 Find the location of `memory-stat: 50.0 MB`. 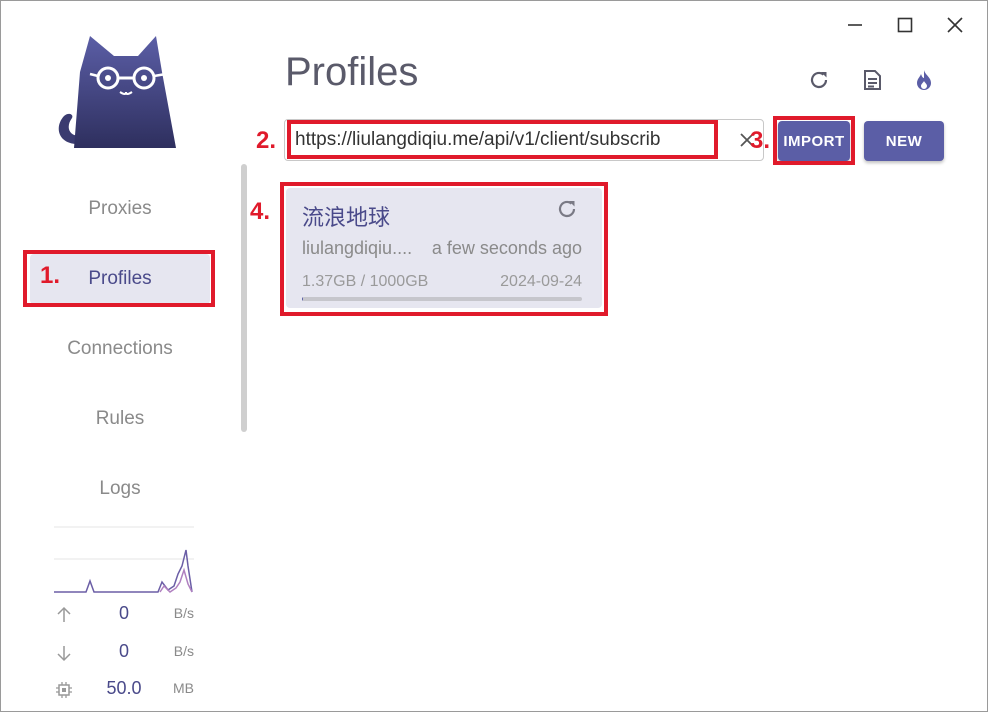

memory-stat: 50.0 MB is located at coordinates (125, 690).